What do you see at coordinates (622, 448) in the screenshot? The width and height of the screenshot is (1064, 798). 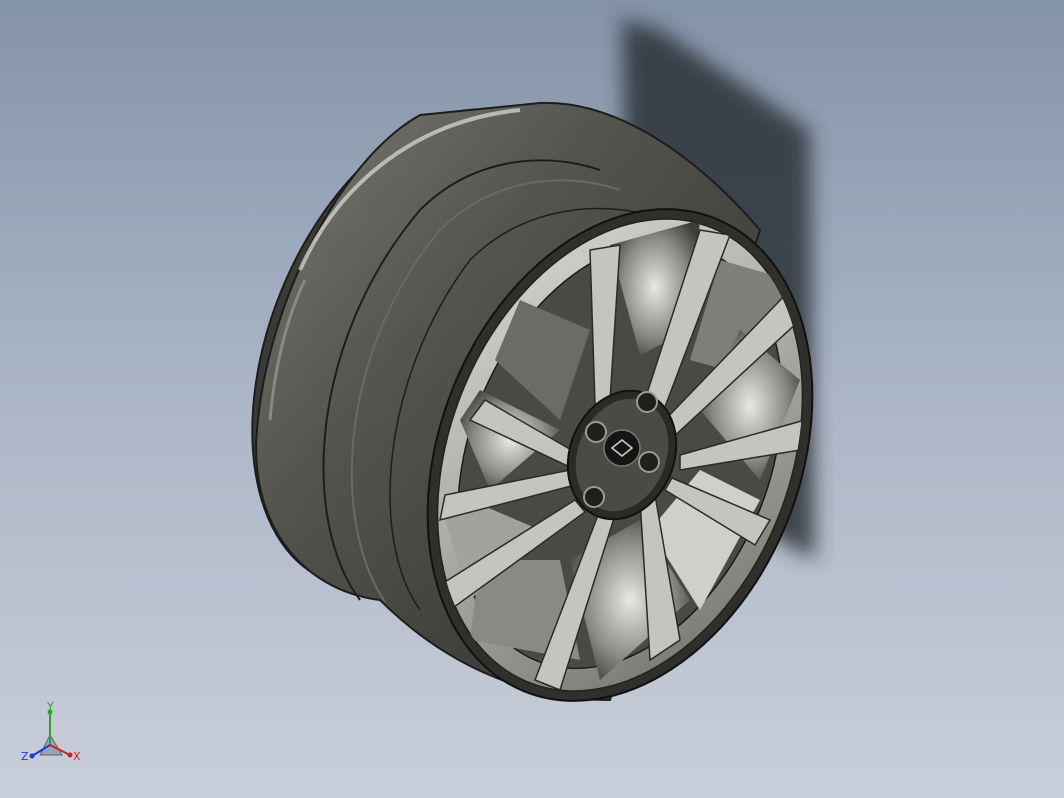 I see `center-cap` at bounding box center [622, 448].